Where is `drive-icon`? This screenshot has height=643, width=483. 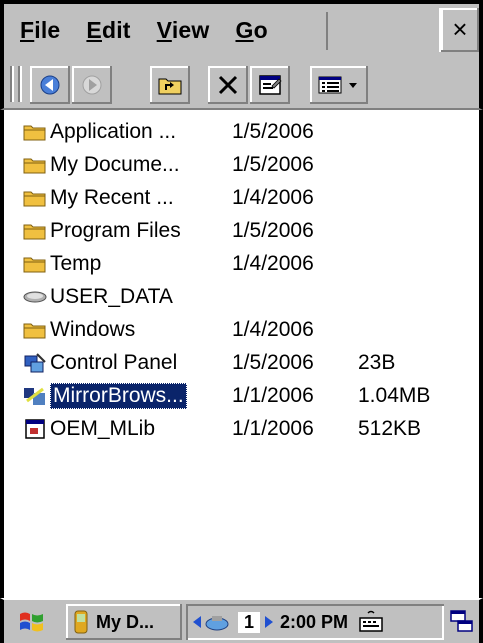
drive-icon is located at coordinates (35, 297).